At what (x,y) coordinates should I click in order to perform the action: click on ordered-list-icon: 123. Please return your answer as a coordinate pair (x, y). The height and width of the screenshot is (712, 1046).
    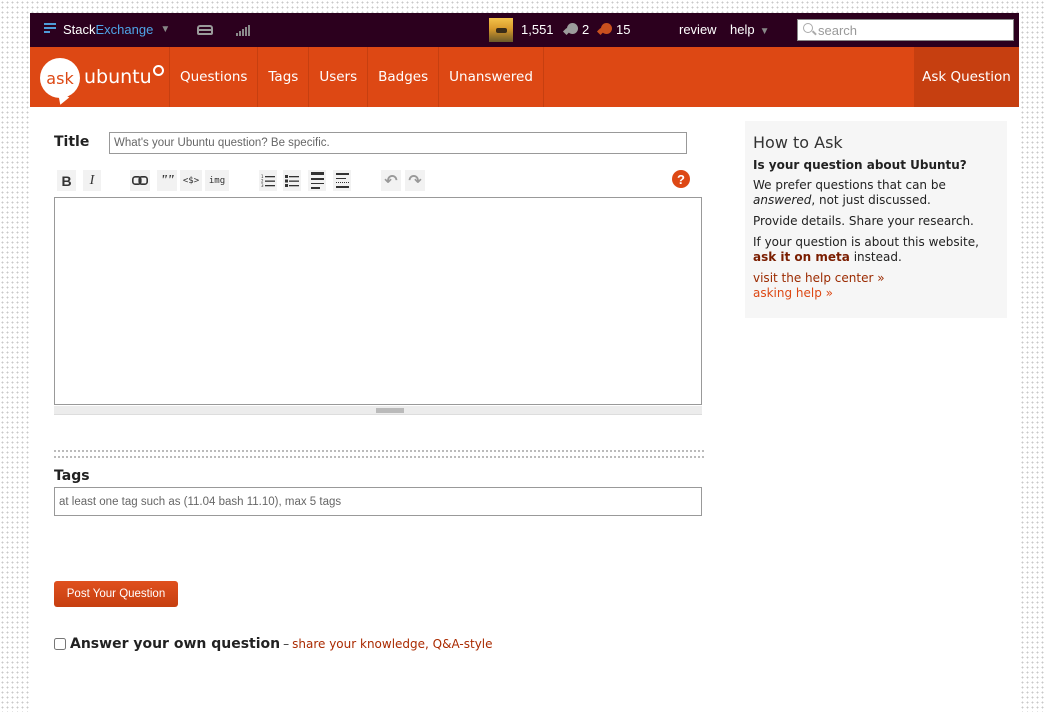
    Looking at the image, I should click on (268, 181).